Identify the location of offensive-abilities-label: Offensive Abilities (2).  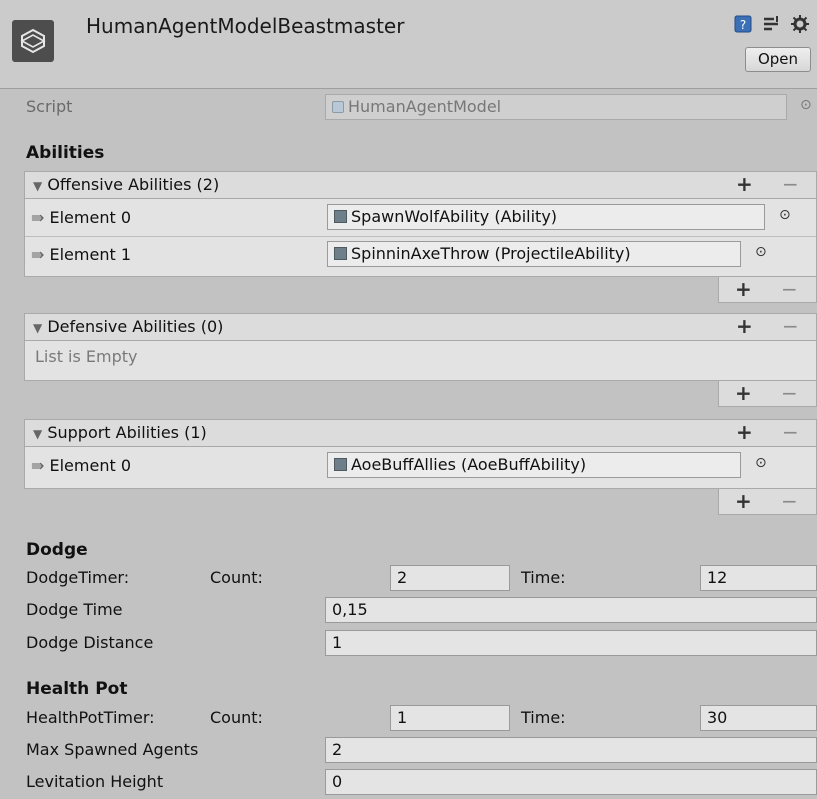
(133, 184).